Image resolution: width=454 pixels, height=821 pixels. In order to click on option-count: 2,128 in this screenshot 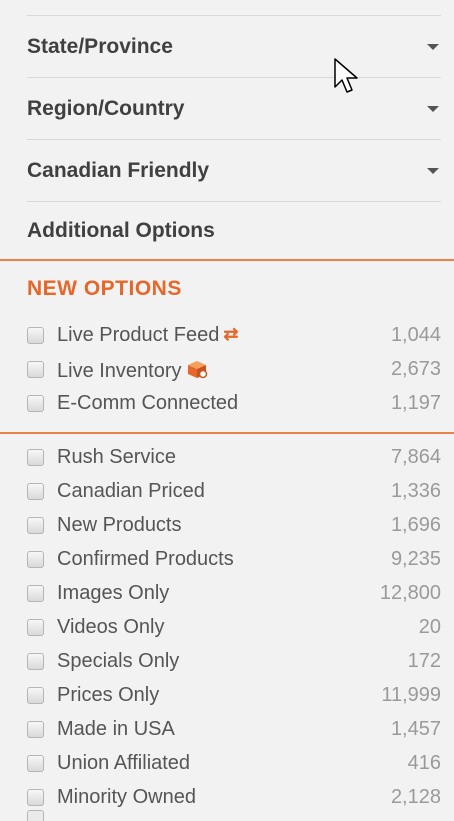, I will do `click(415, 797)`.